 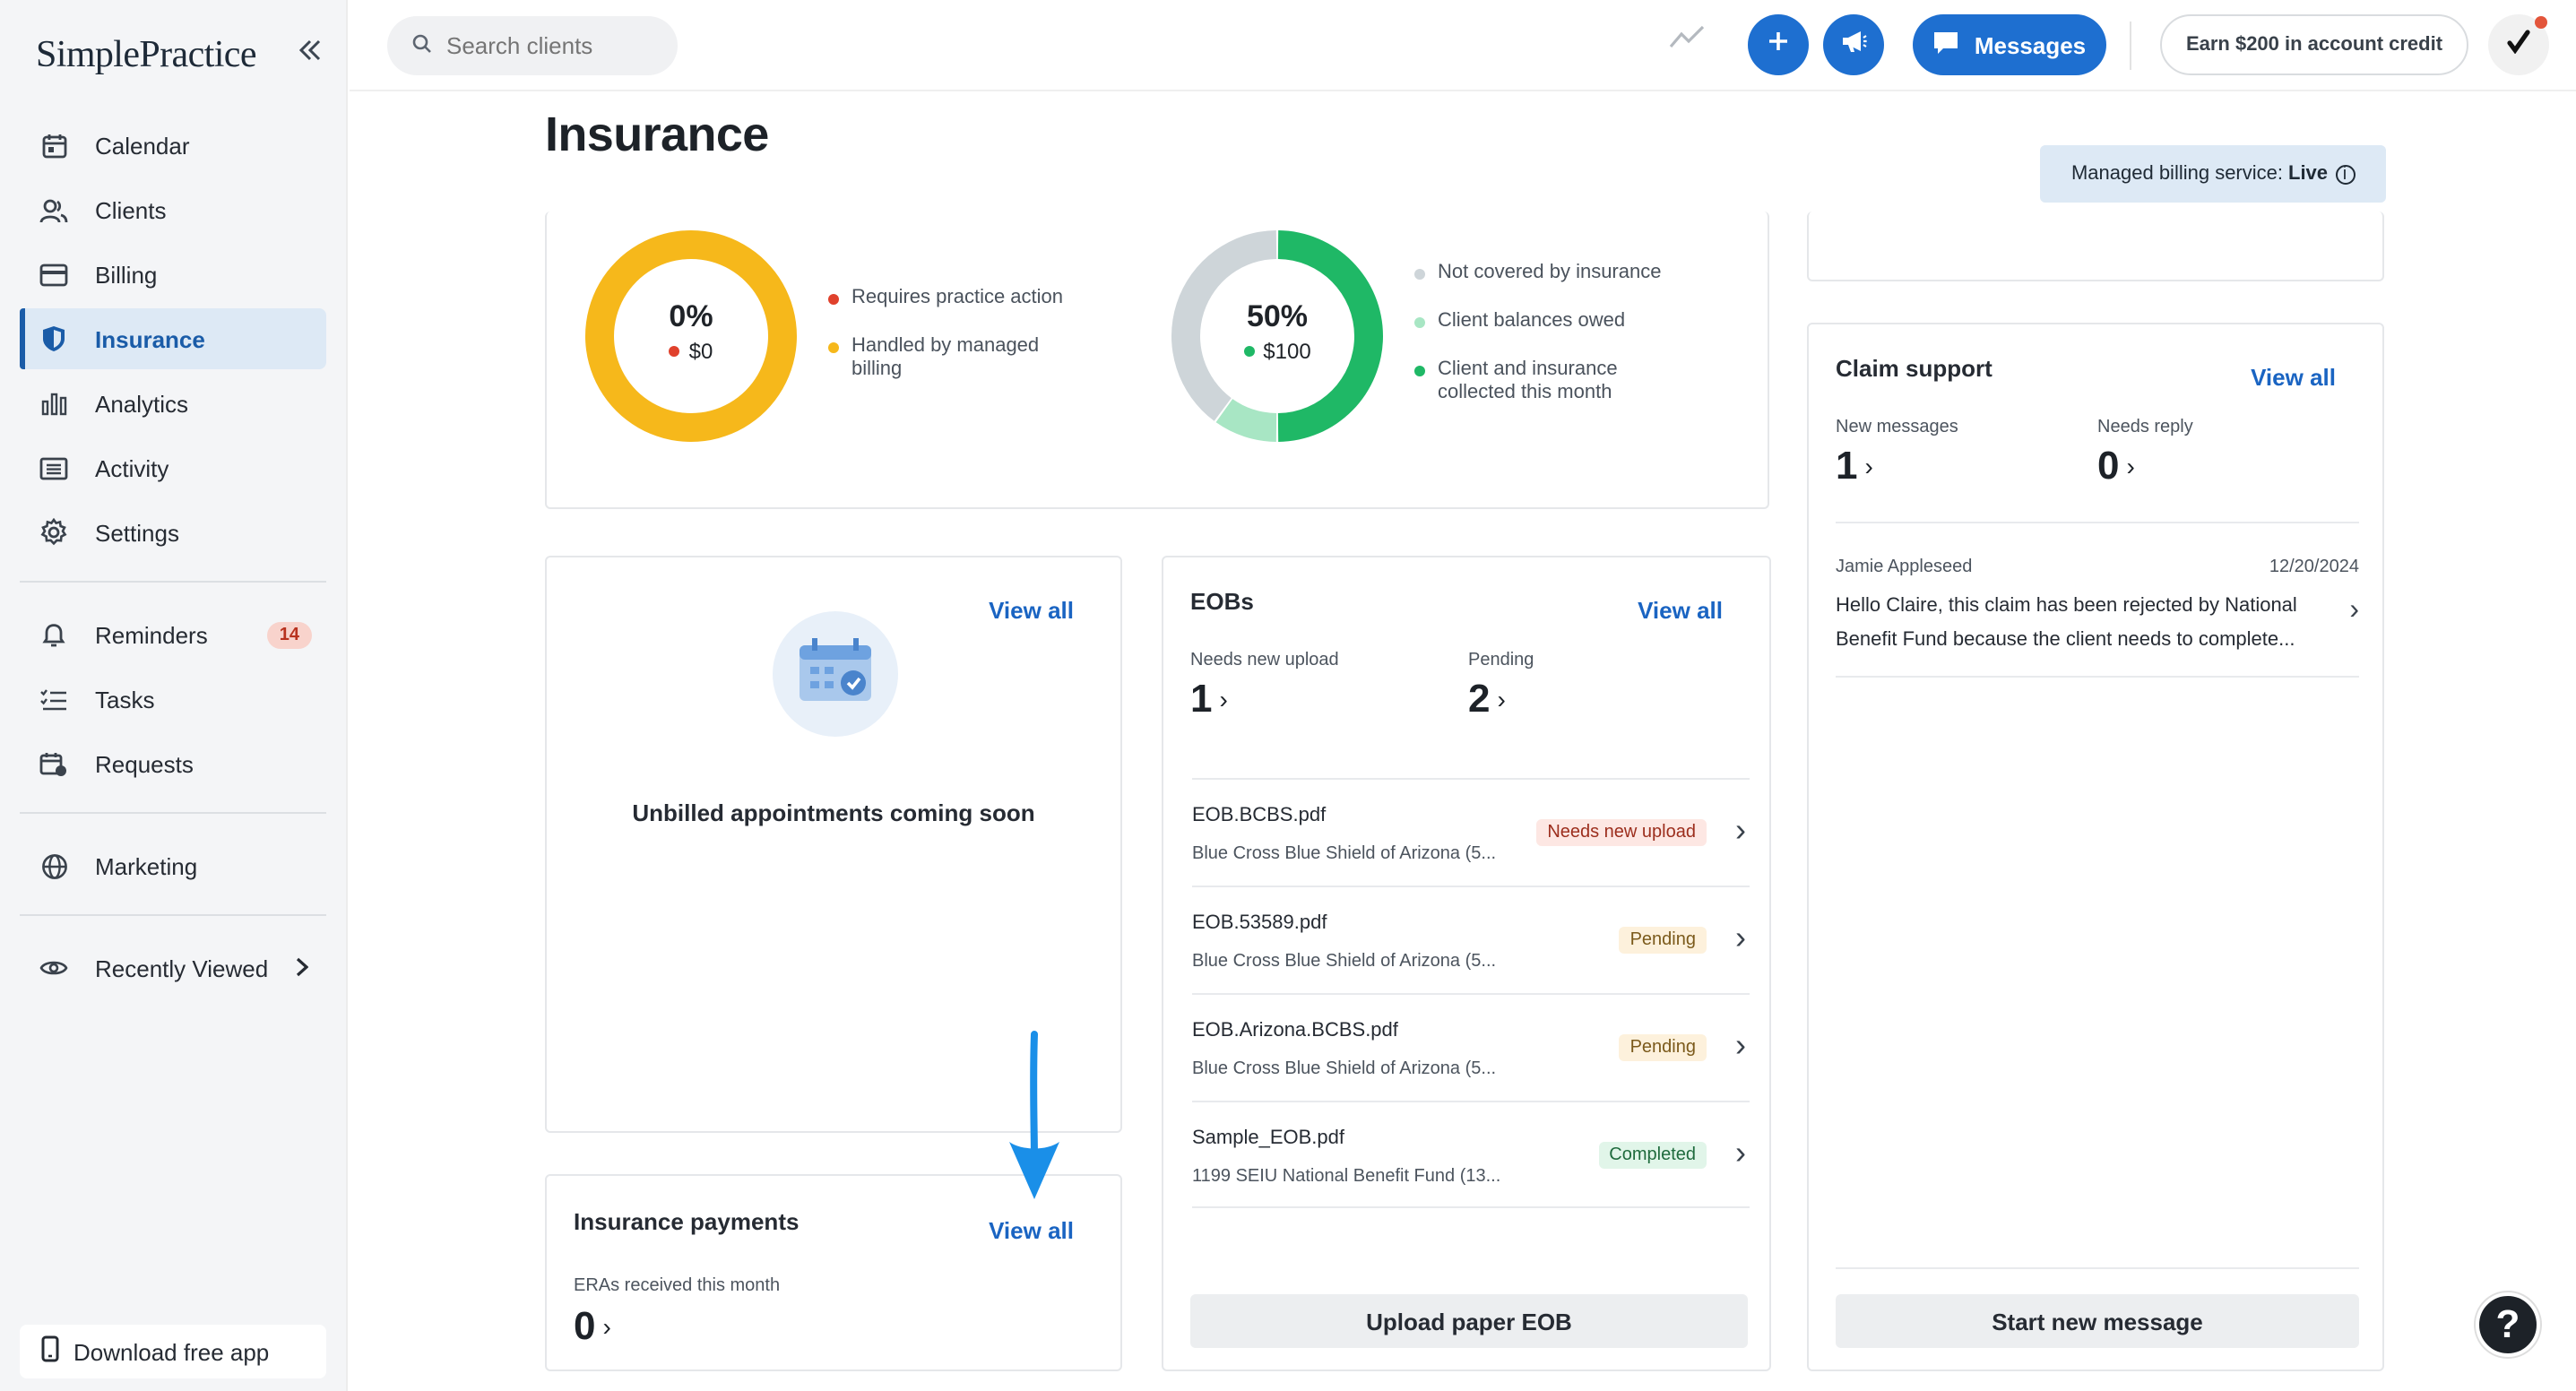 I want to click on pending-count: 2 ›, so click(x=1487, y=699).